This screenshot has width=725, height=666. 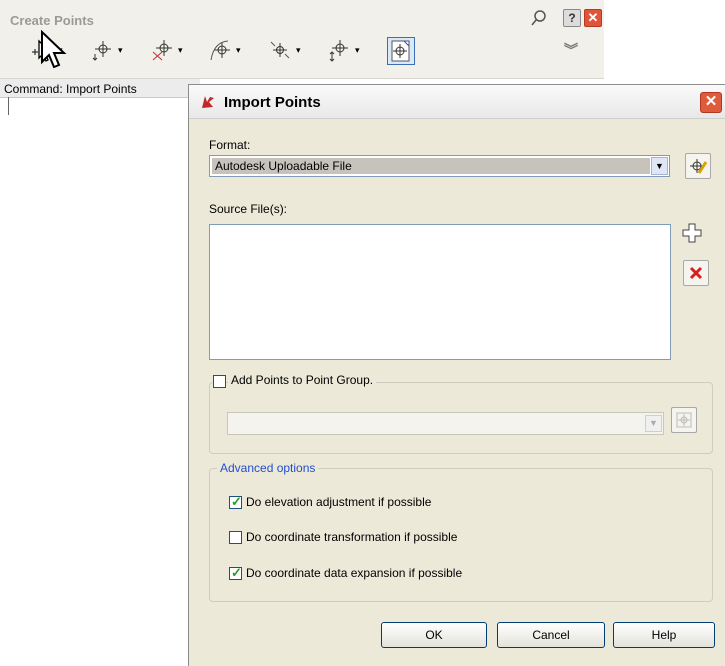 What do you see at coordinates (52, 20) in the screenshot?
I see `toolbar-title: Create Points` at bounding box center [52, 20].